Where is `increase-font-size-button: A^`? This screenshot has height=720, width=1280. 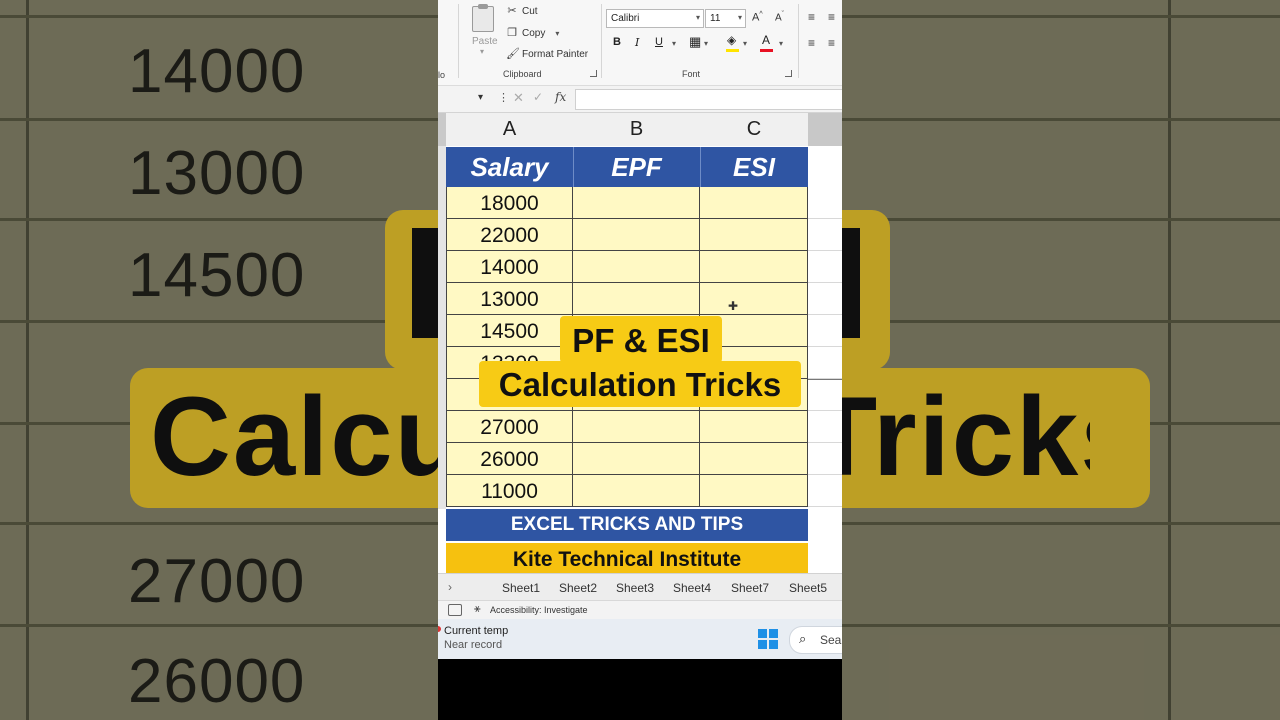
increase-font-size-button: A^ is located at coordinates (757, 17).